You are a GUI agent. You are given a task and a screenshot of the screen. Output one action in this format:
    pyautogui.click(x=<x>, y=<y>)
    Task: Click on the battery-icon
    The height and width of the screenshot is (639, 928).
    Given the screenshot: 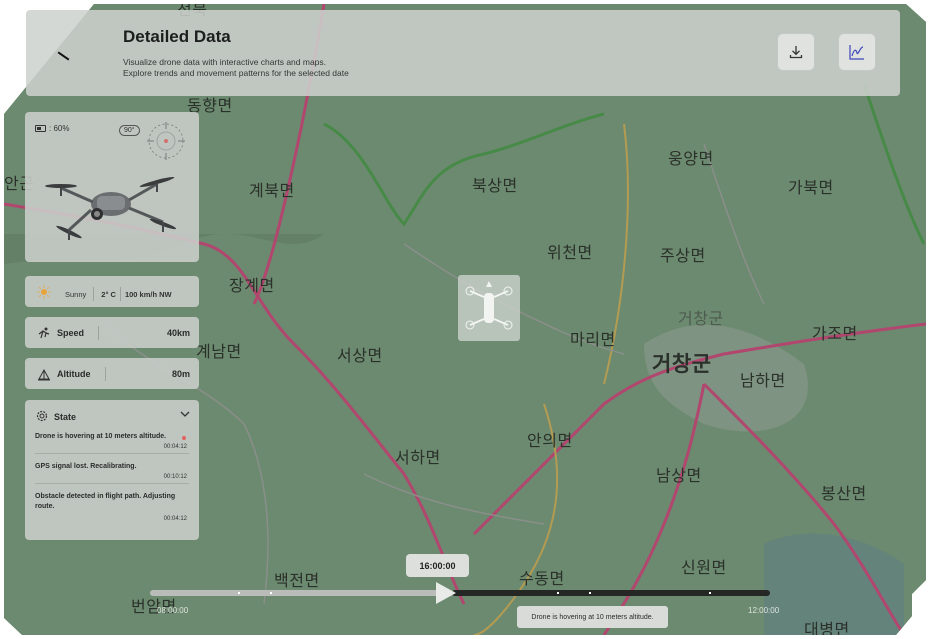 What is the action you would take?
    pyautogui.click(x=40, y=128)
    